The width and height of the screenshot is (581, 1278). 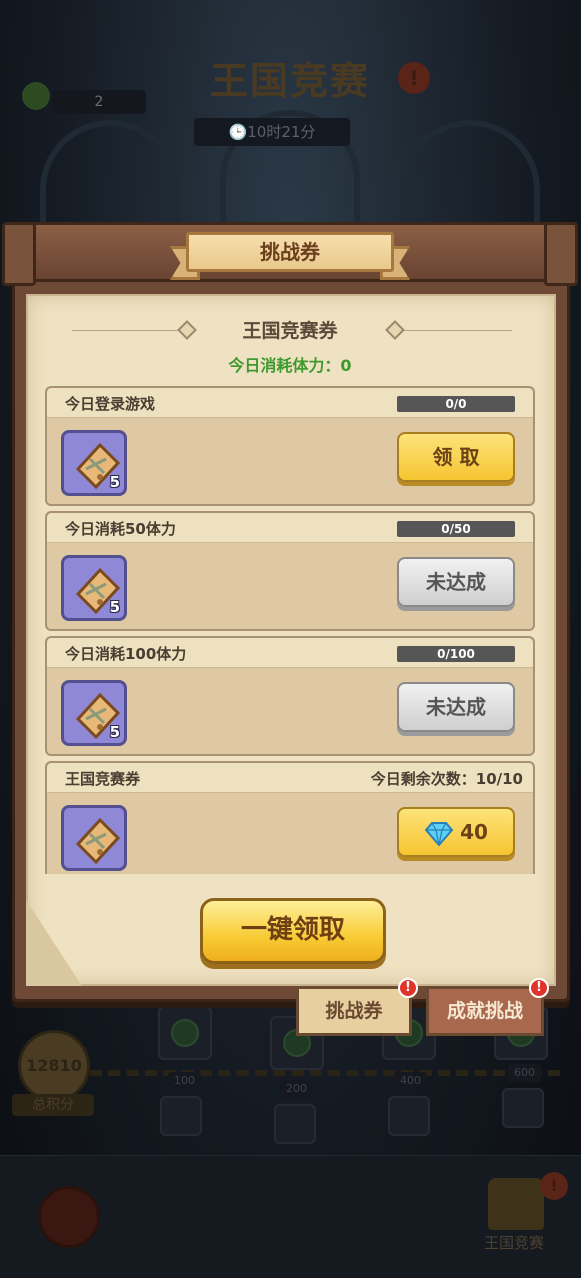 What do you see at coordinates (524, 1073) in the screenshot?
I see `milestone-value: 600` at bounding box center [524, 1073].